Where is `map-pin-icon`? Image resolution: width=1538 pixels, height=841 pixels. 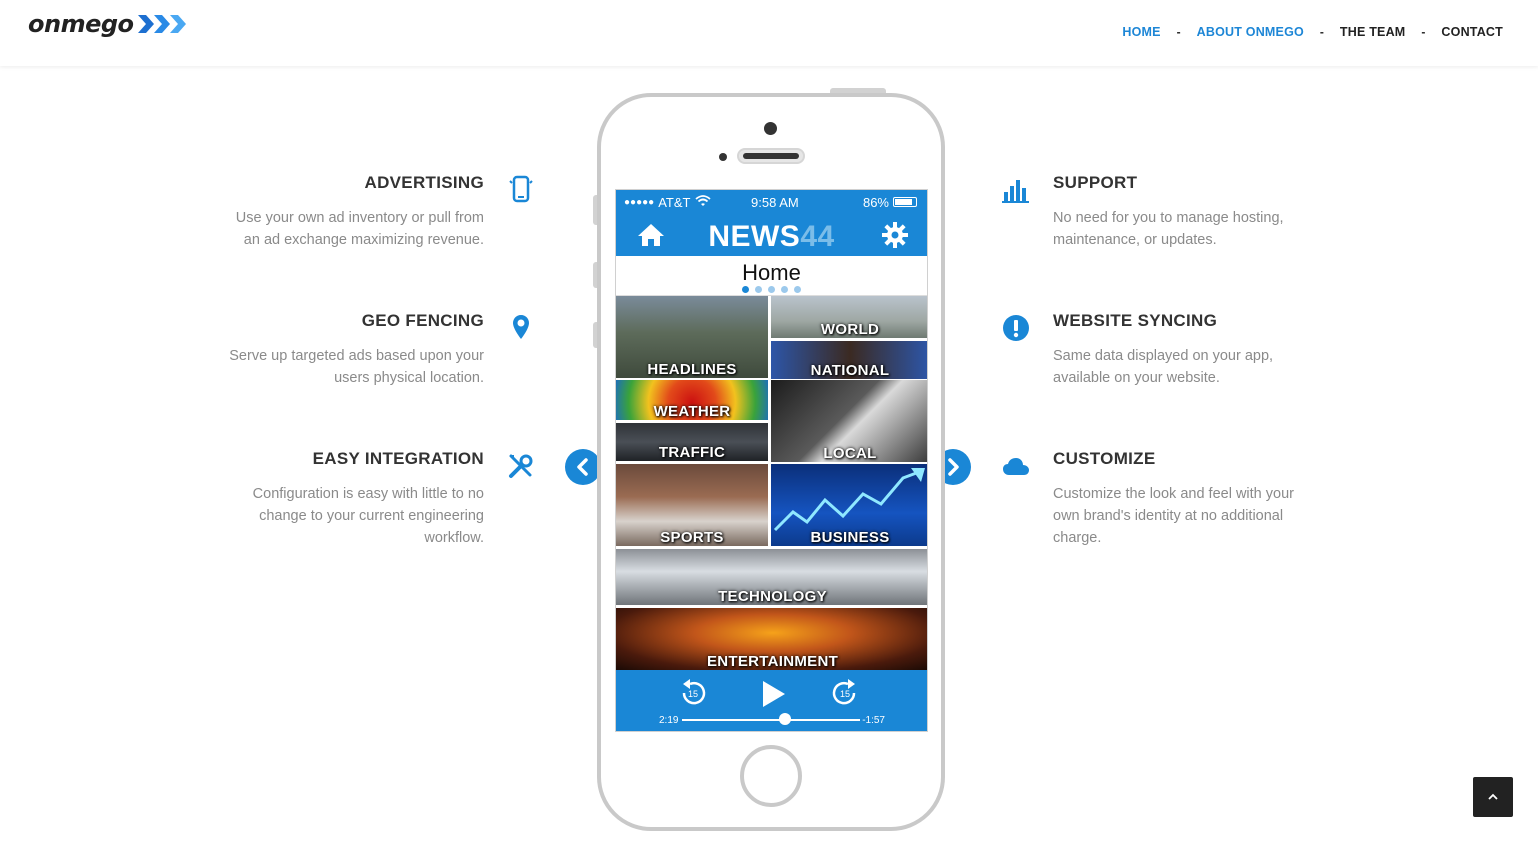 map-pin-icon is located at coordinates (521, 327).